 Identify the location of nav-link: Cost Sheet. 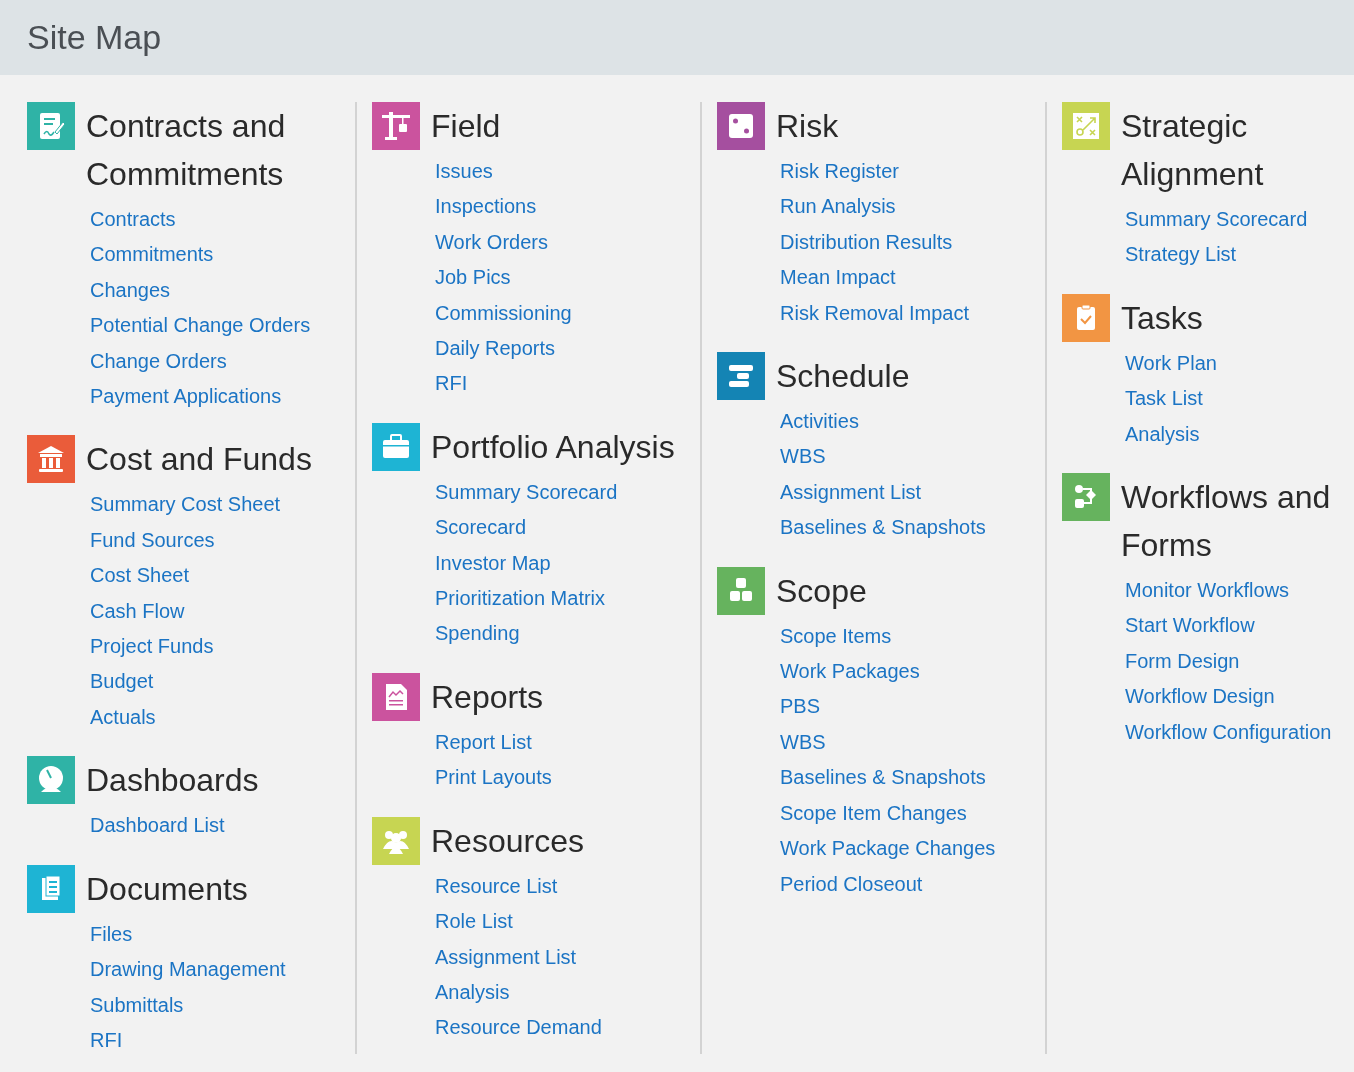
(139, 575).